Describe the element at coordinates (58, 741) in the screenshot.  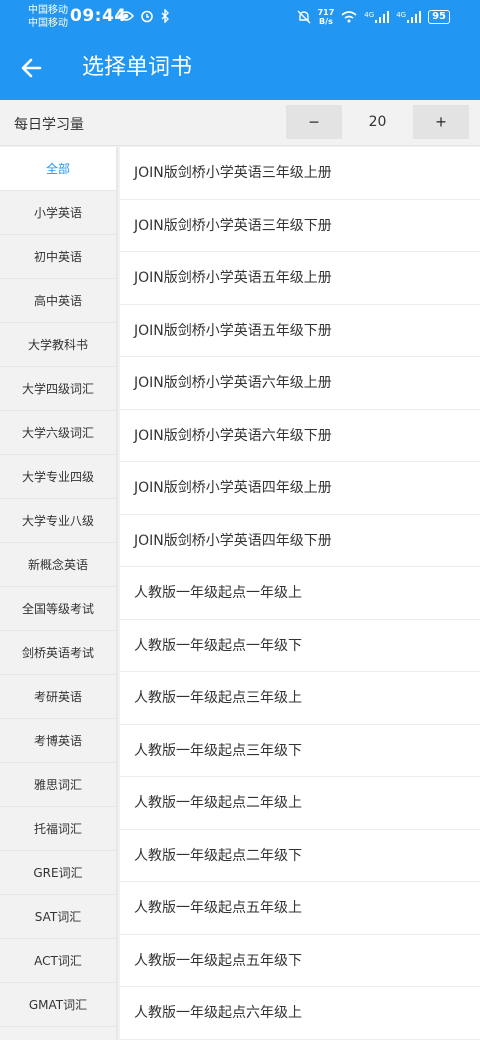
I see `category-item: 考博英语` at that location.